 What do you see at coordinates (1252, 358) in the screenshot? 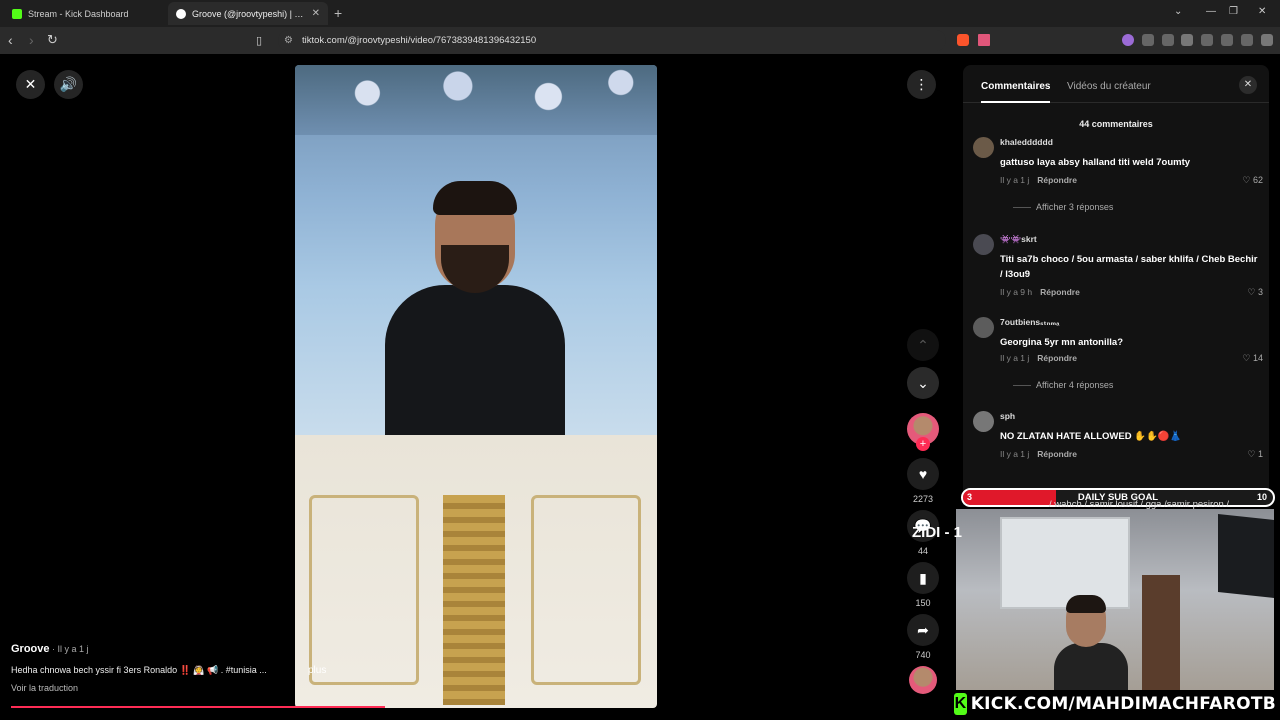
I see `comment-like-button: ♡ 14` at bounding box center [1252, 358].